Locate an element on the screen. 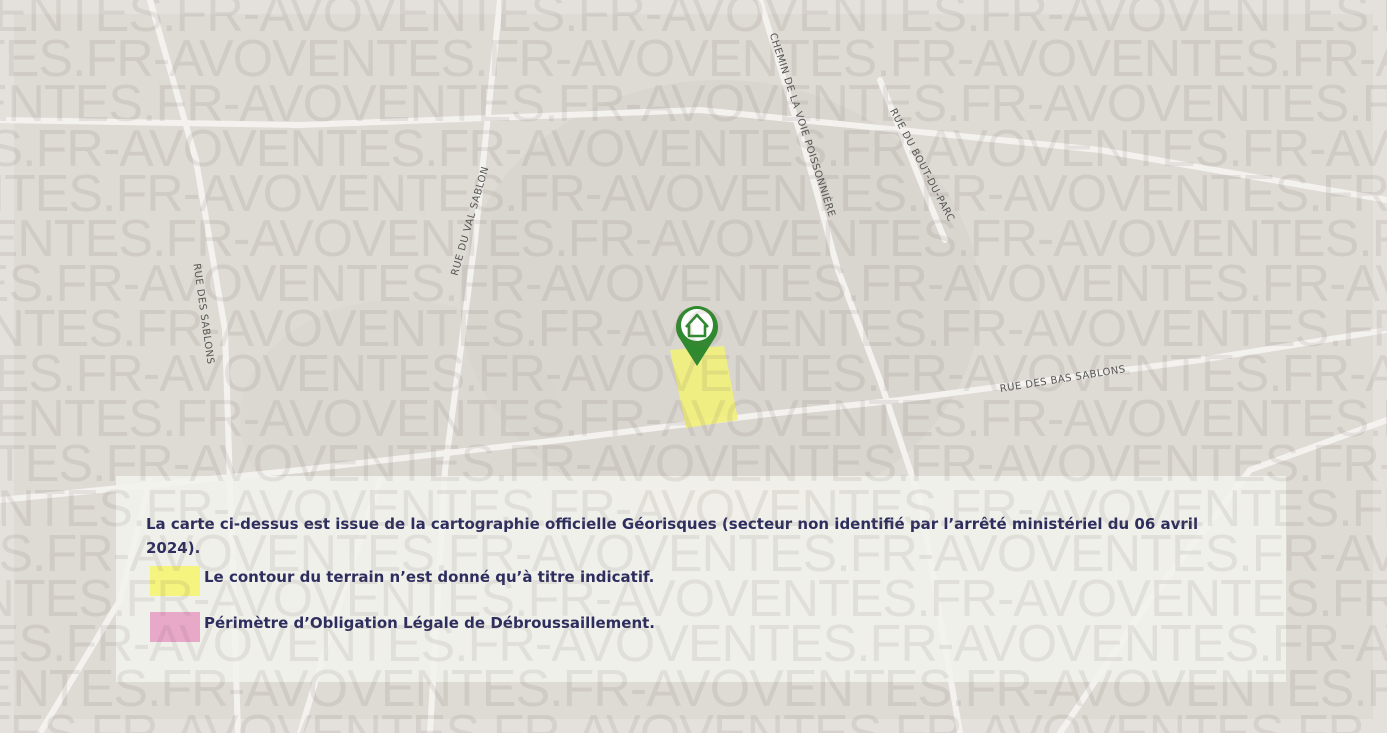  legend-swatch-pink is located at coordinates (175, 627).